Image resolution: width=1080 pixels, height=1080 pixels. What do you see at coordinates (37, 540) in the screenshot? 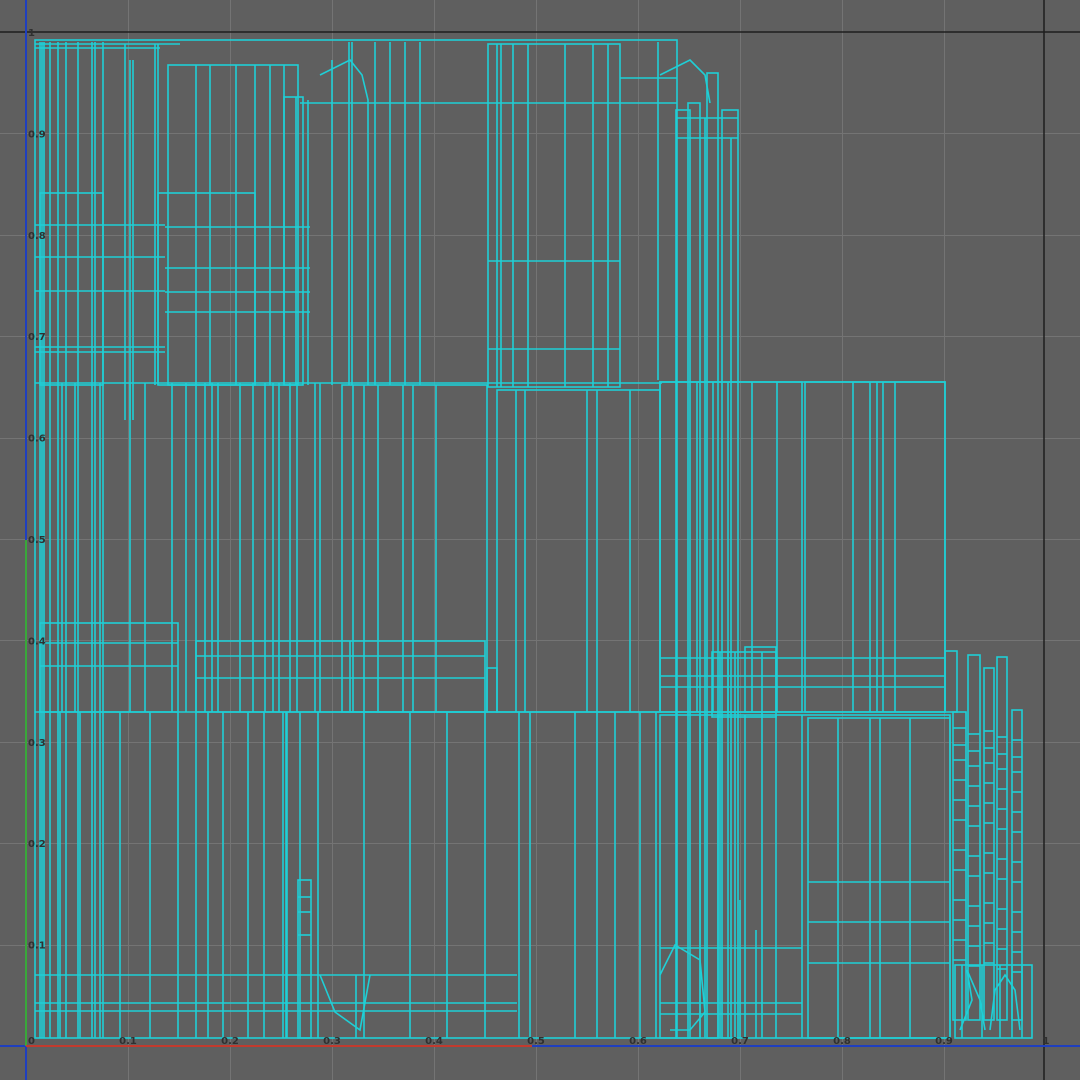
I see `v-tick-label: 0.5` at bounding box center [37, 540].